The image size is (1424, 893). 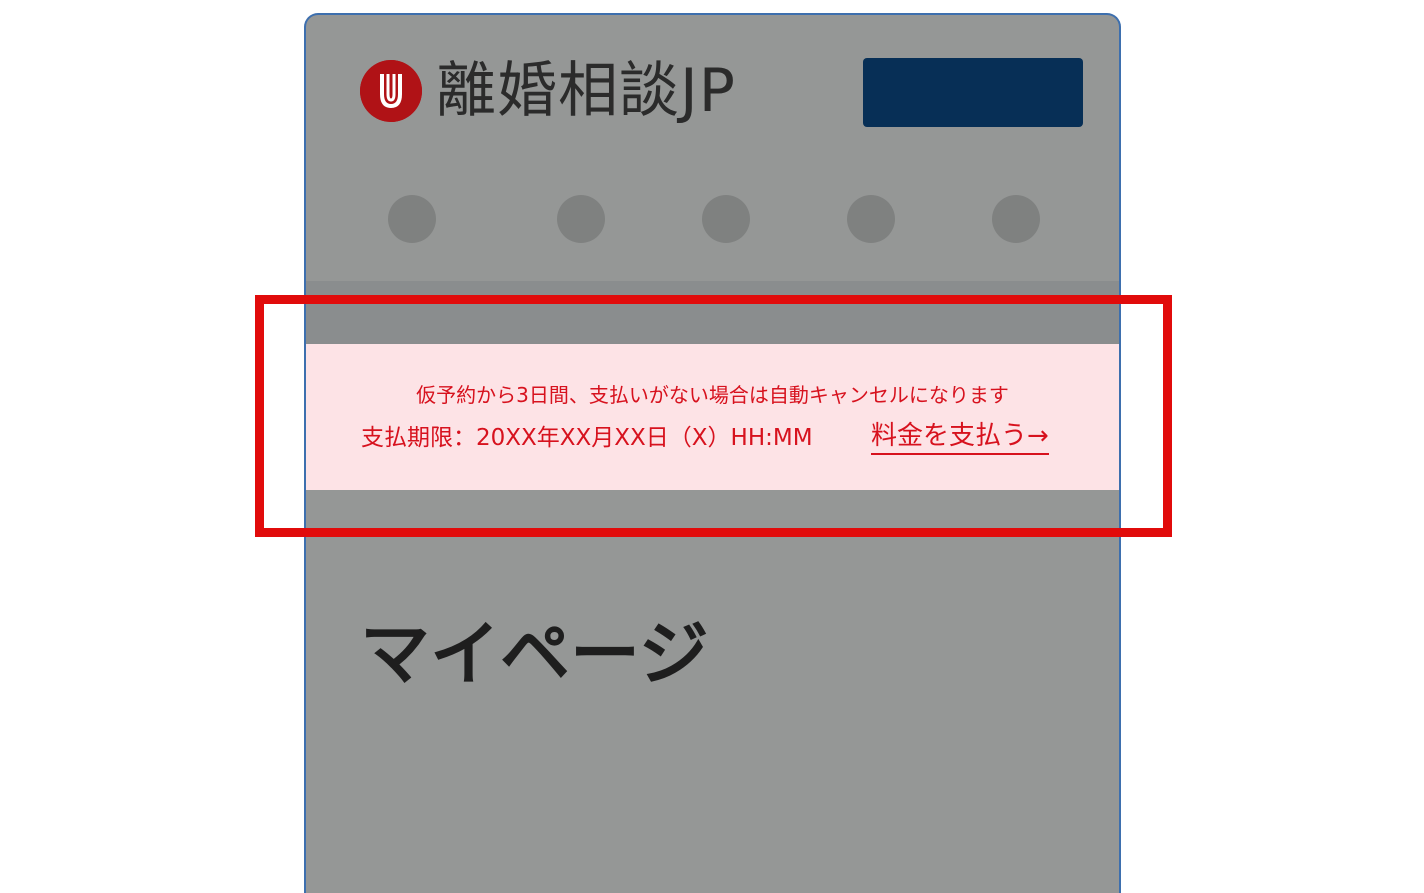 I want to click on payment-deadline: 支払期限：20XX年XX月XX日（X）HH:MM, so click(x=587, y=438).